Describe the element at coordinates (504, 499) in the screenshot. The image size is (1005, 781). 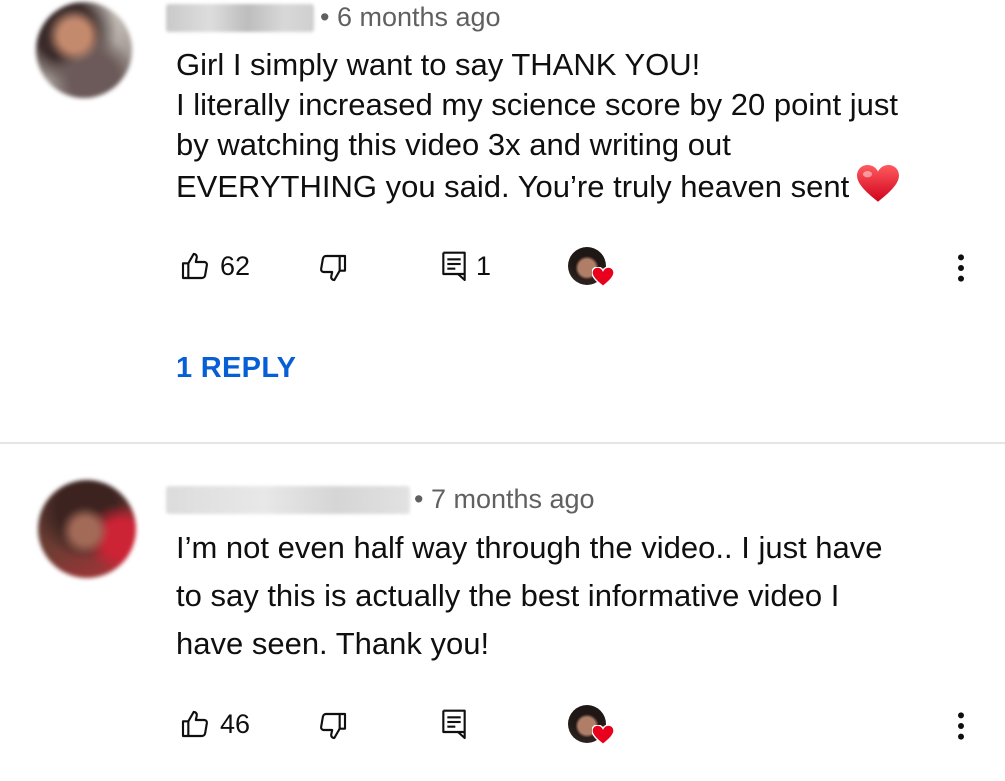
I see `comment-timestamp: • 7 months ago` at that location.